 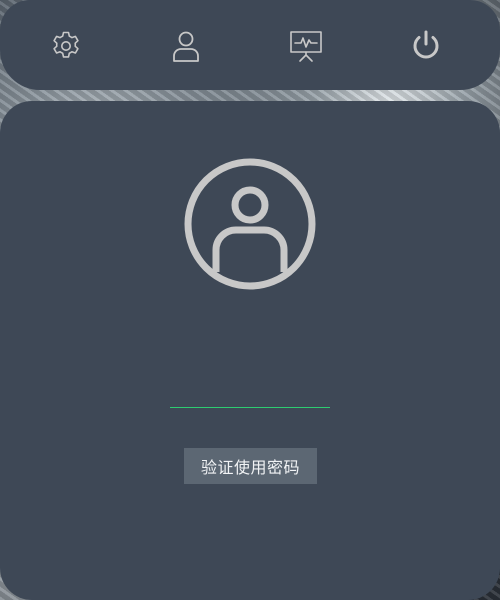 What do you see at coordinates (250, 224) in the screenshot?
I see `user-avatar-icon` at bounding box center [250, 224].